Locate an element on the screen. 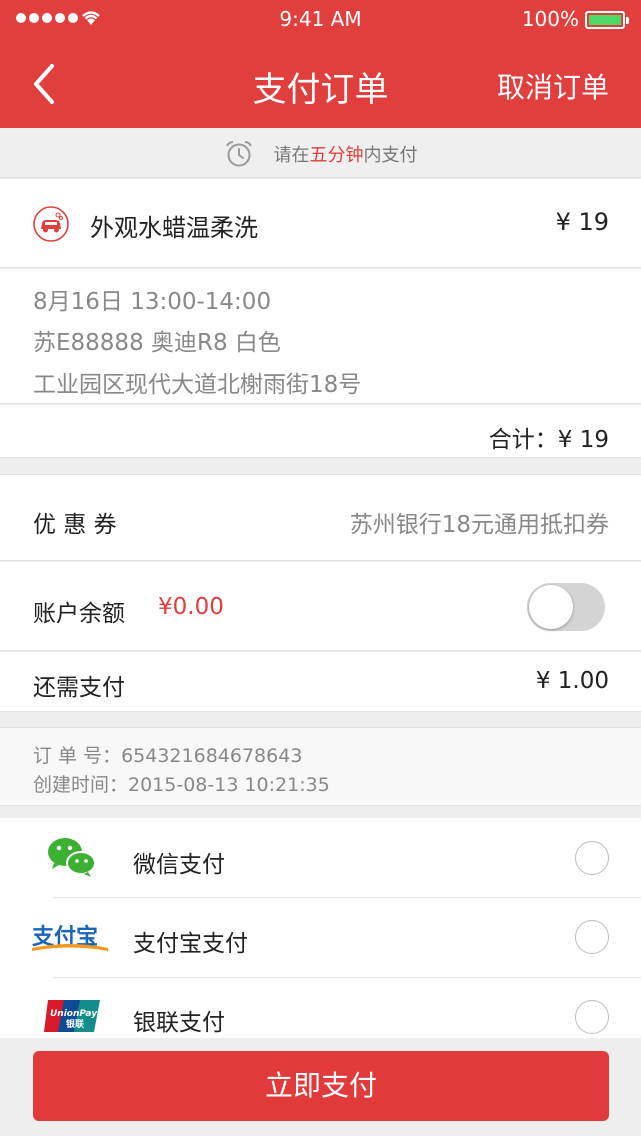 The image size is (641, 1136). alarm-clock-icon is located at coordinates (238, 154).